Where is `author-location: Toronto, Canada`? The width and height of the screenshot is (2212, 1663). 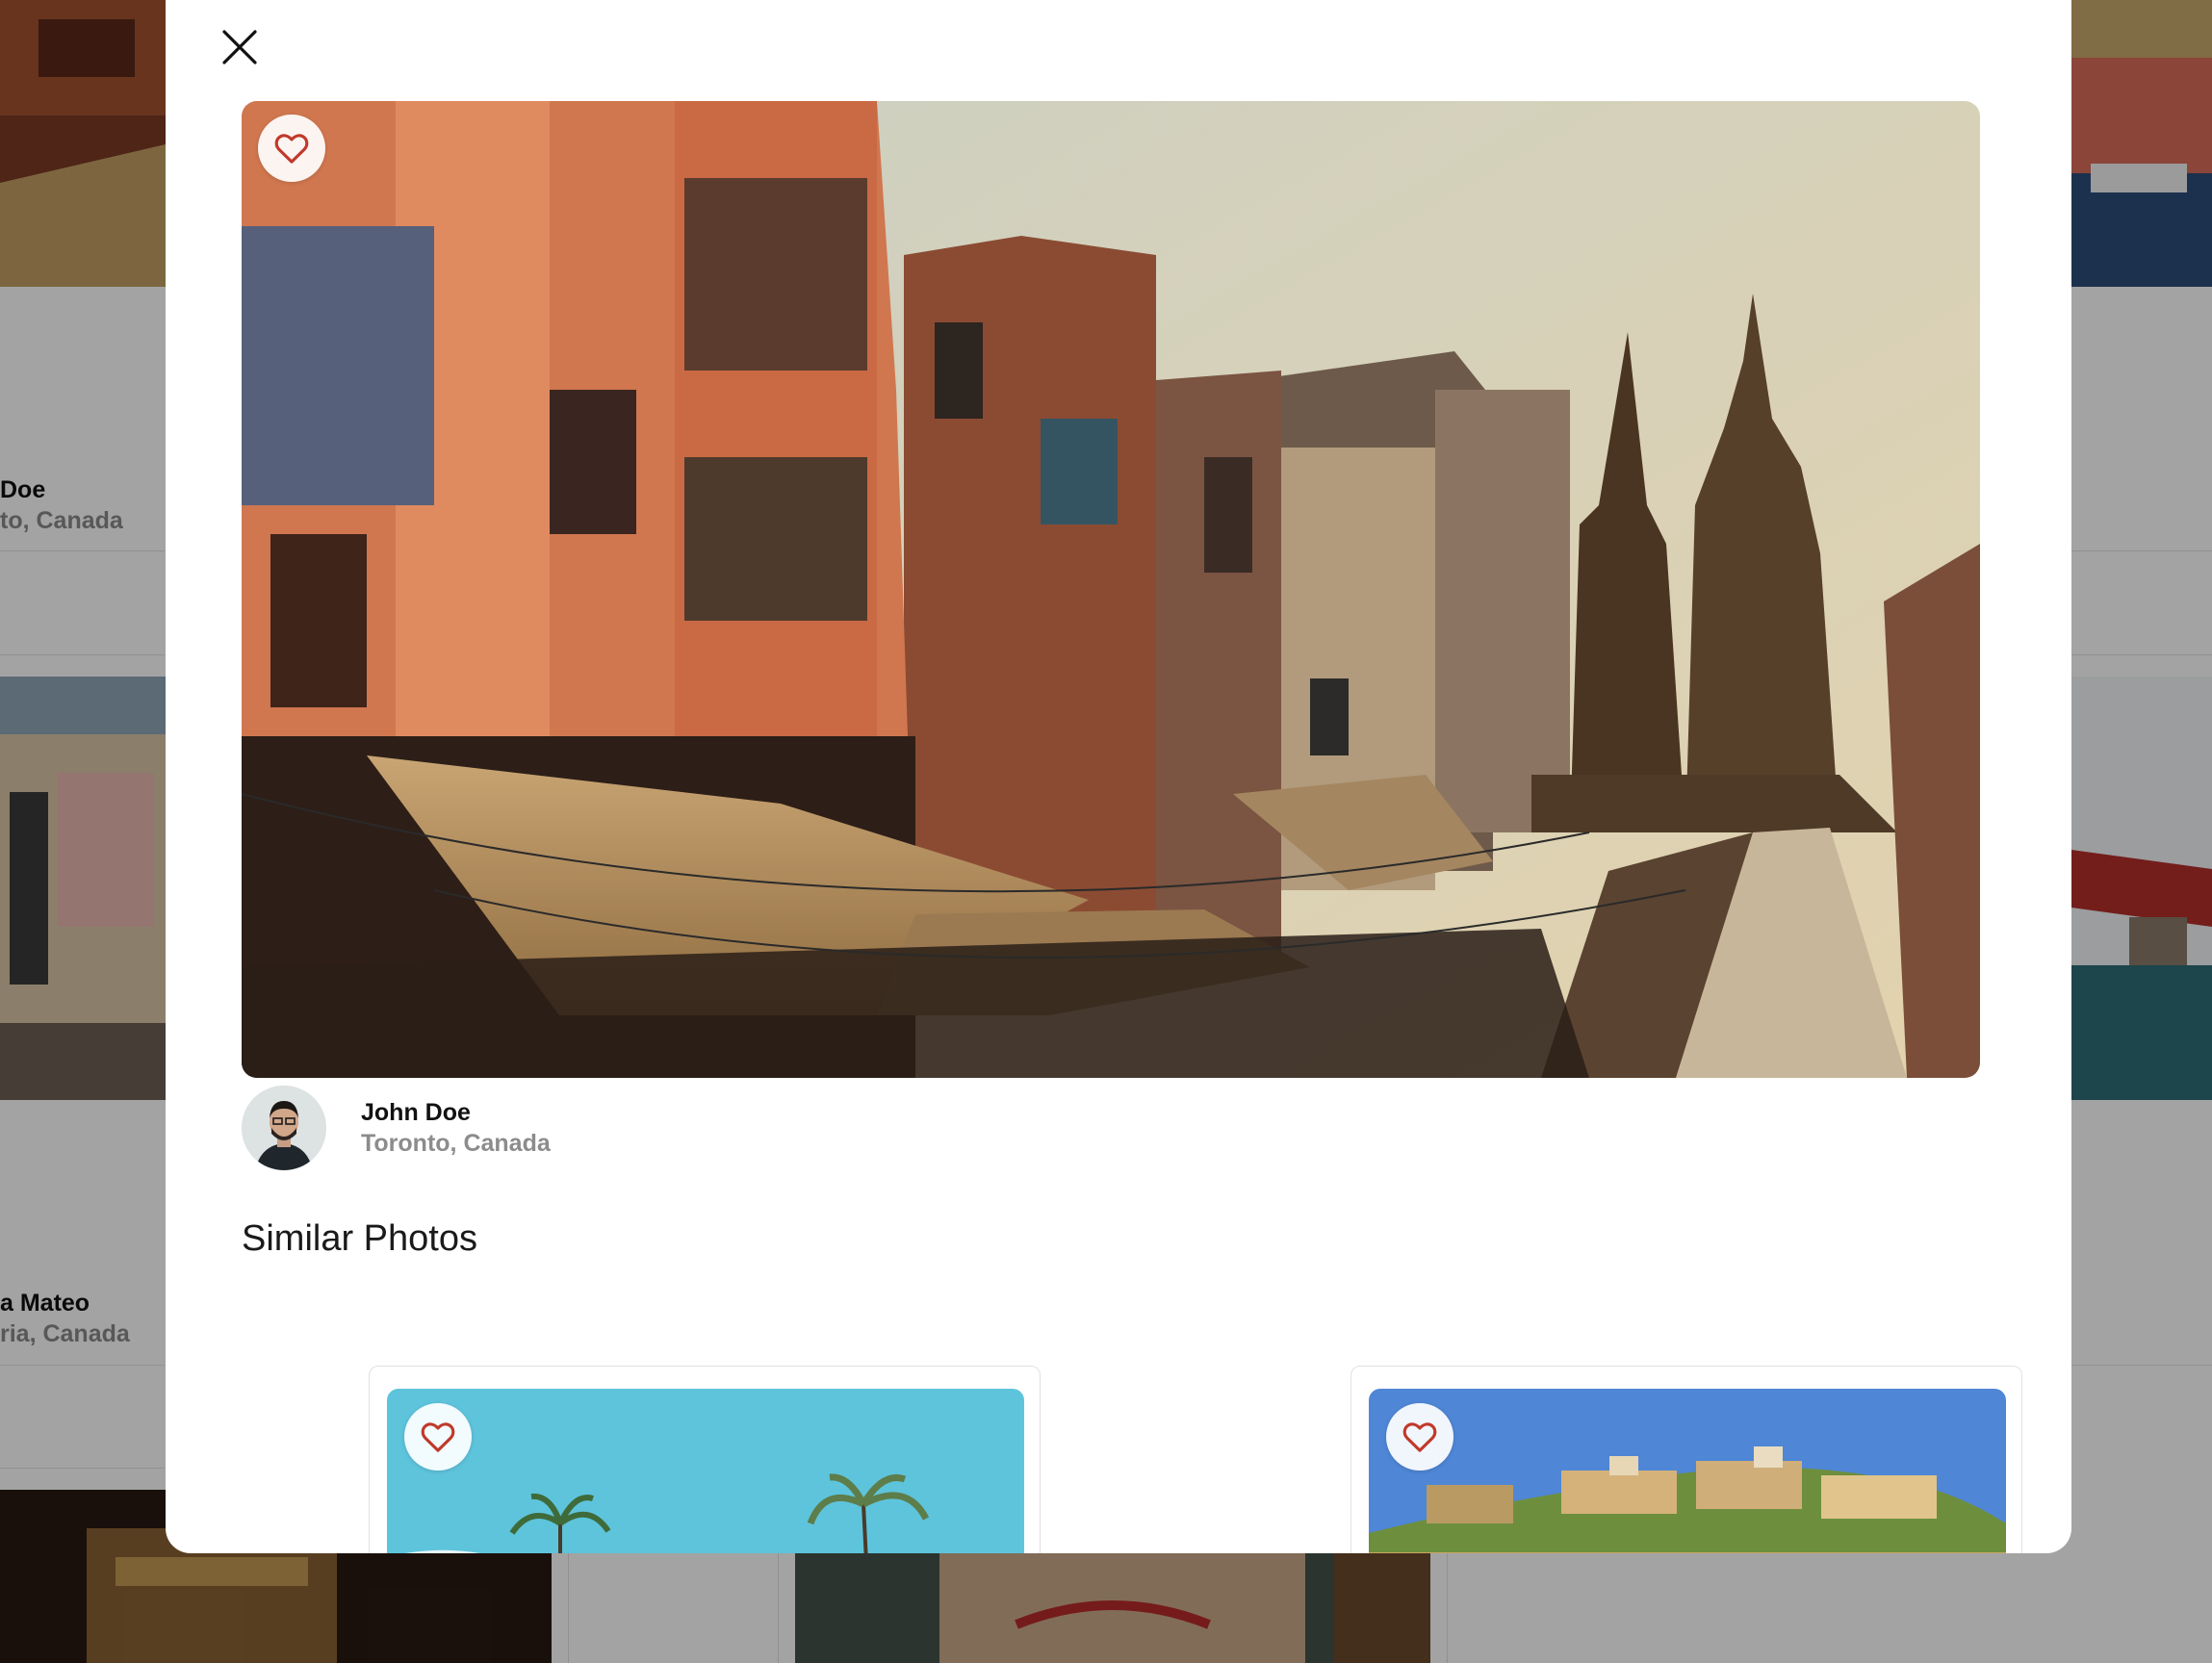 author-location: Toronto, Canada is located at coordinates (456, 1143).